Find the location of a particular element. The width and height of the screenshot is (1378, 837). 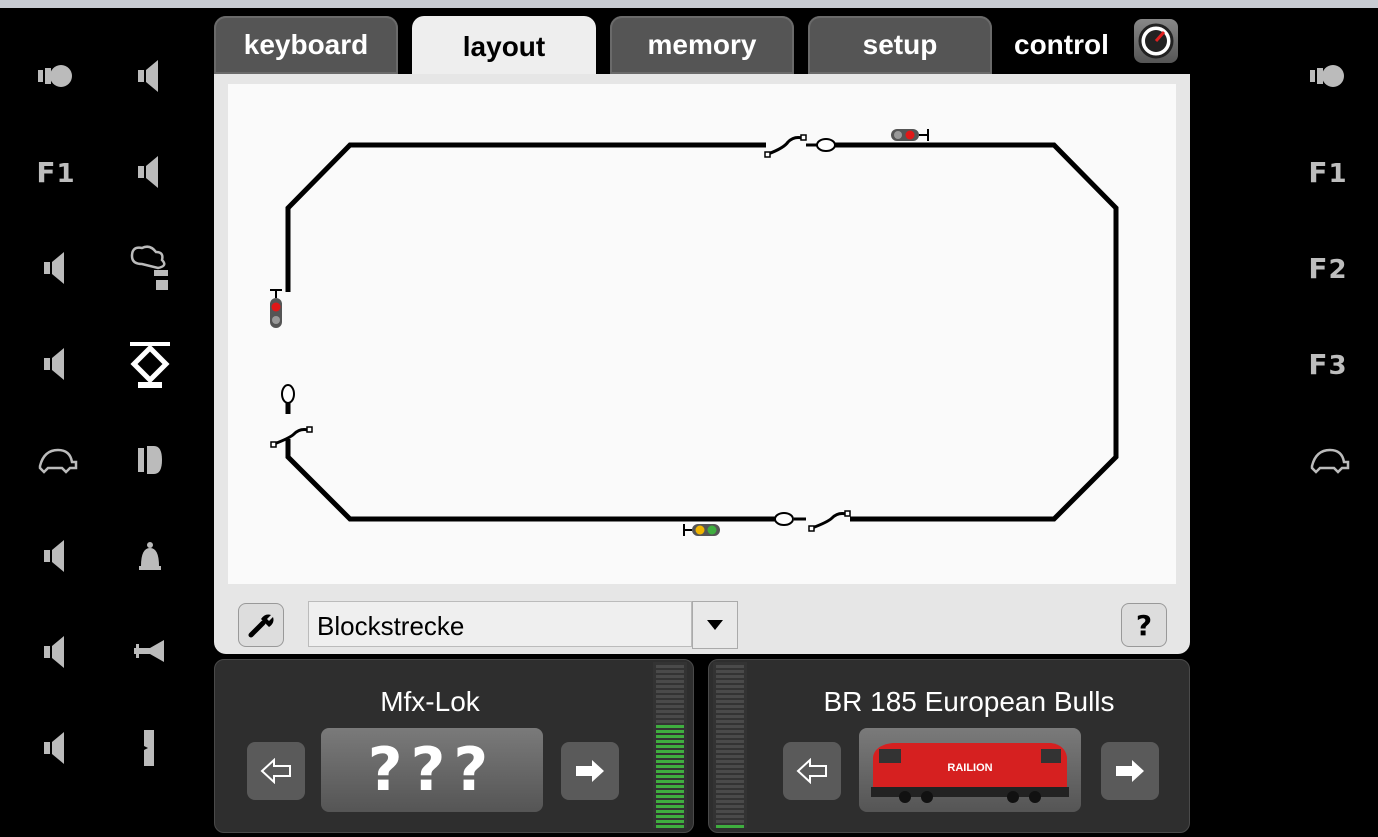

f1-icon: F1 is located at coordinates (1328, 172).